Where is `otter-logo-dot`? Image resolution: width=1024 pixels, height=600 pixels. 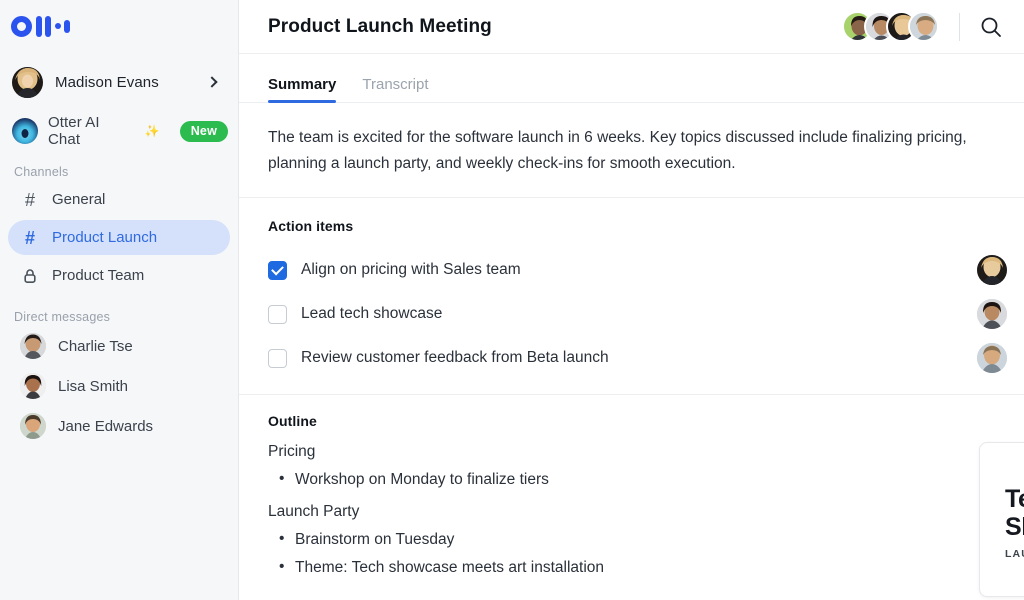 otter-logo-dot is located at coordinates (57, 26).